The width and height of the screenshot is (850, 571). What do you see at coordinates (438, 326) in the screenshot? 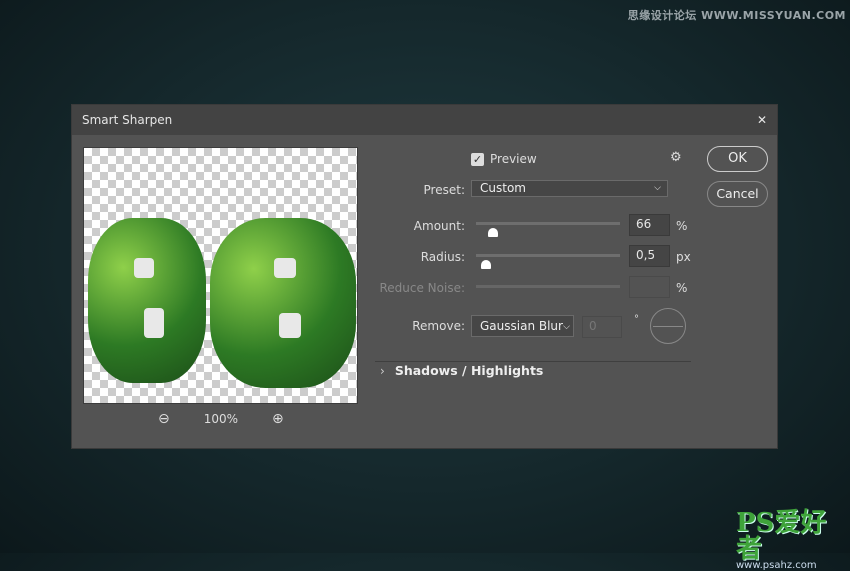
I see `remove-label: Remove:` at bounding box center [438, 326].